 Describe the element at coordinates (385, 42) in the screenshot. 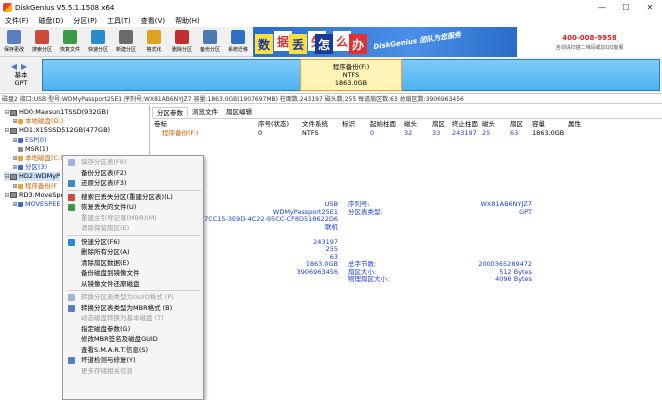

I see `promo-banner: DiskGenius 团队为您服务 数据丢失怎么办` at that location.